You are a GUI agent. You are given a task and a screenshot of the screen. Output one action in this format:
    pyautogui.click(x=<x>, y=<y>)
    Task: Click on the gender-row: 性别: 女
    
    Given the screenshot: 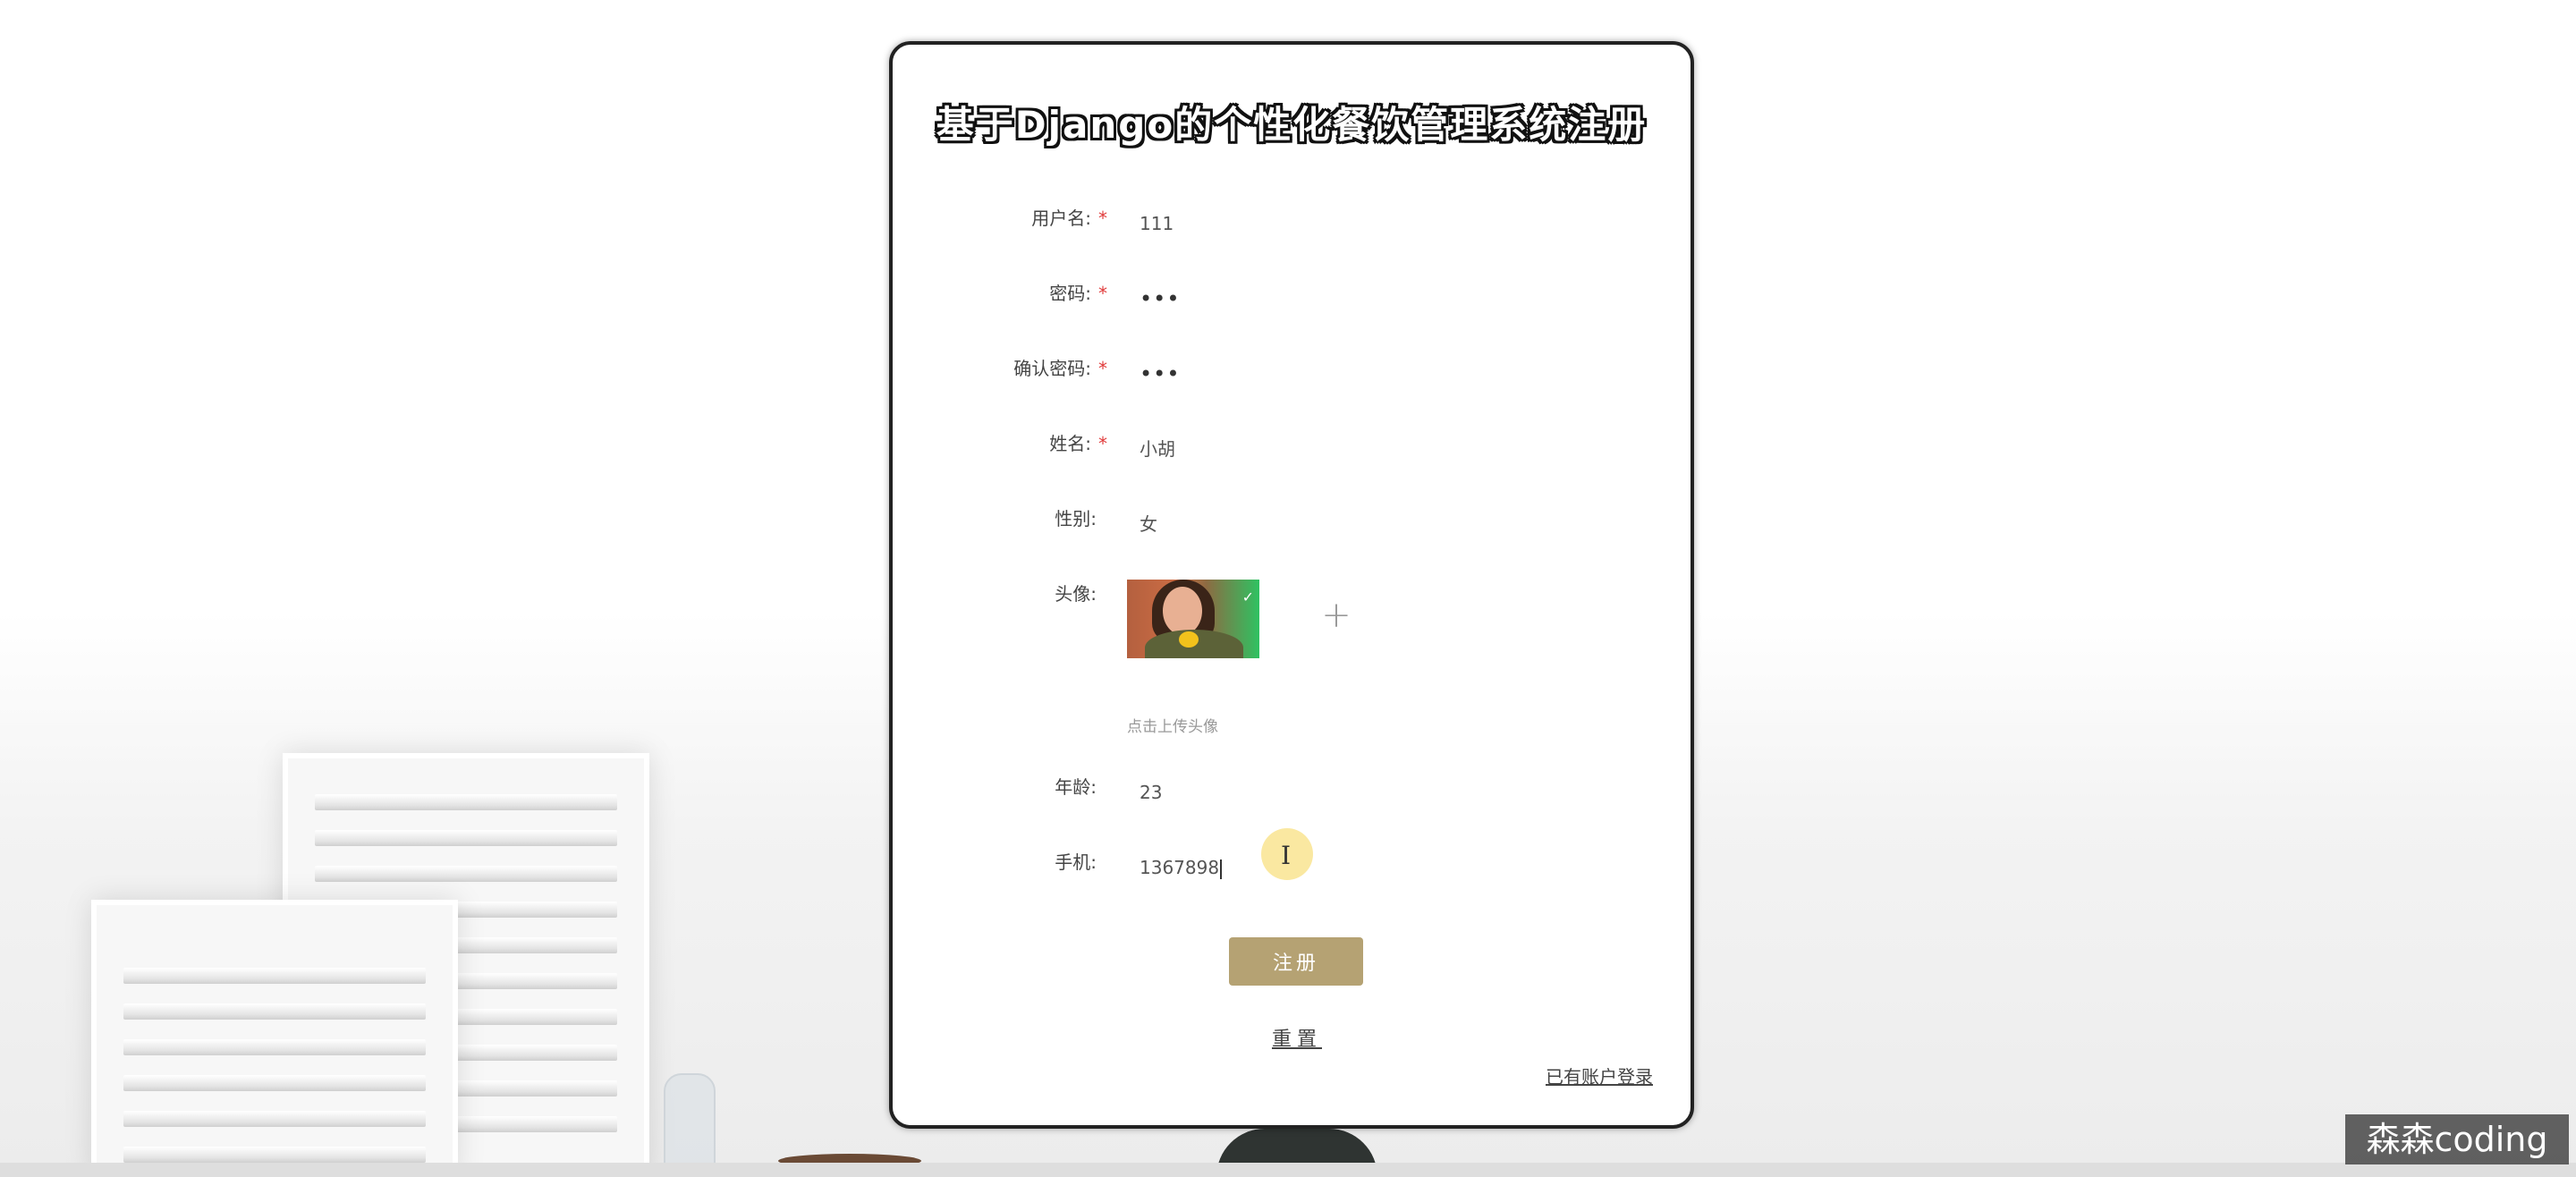 What is the action you would take?
    pyautogui.click(x=1291, y=531)
    